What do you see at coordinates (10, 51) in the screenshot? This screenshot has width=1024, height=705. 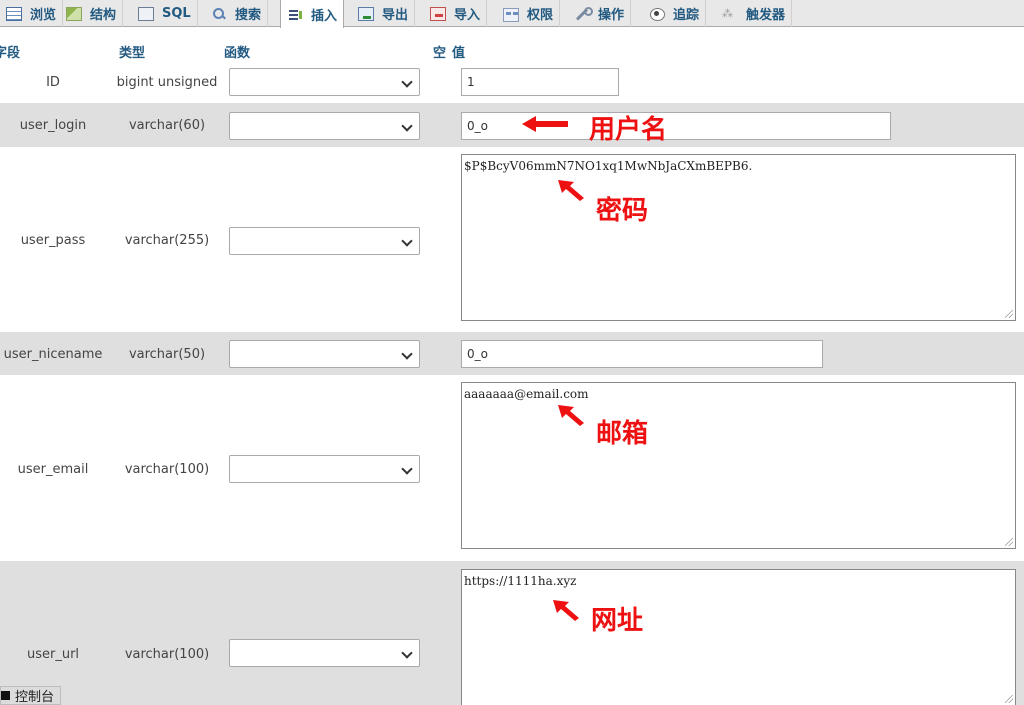 I see `header-field: 字段` at bounding box center [10, 51].